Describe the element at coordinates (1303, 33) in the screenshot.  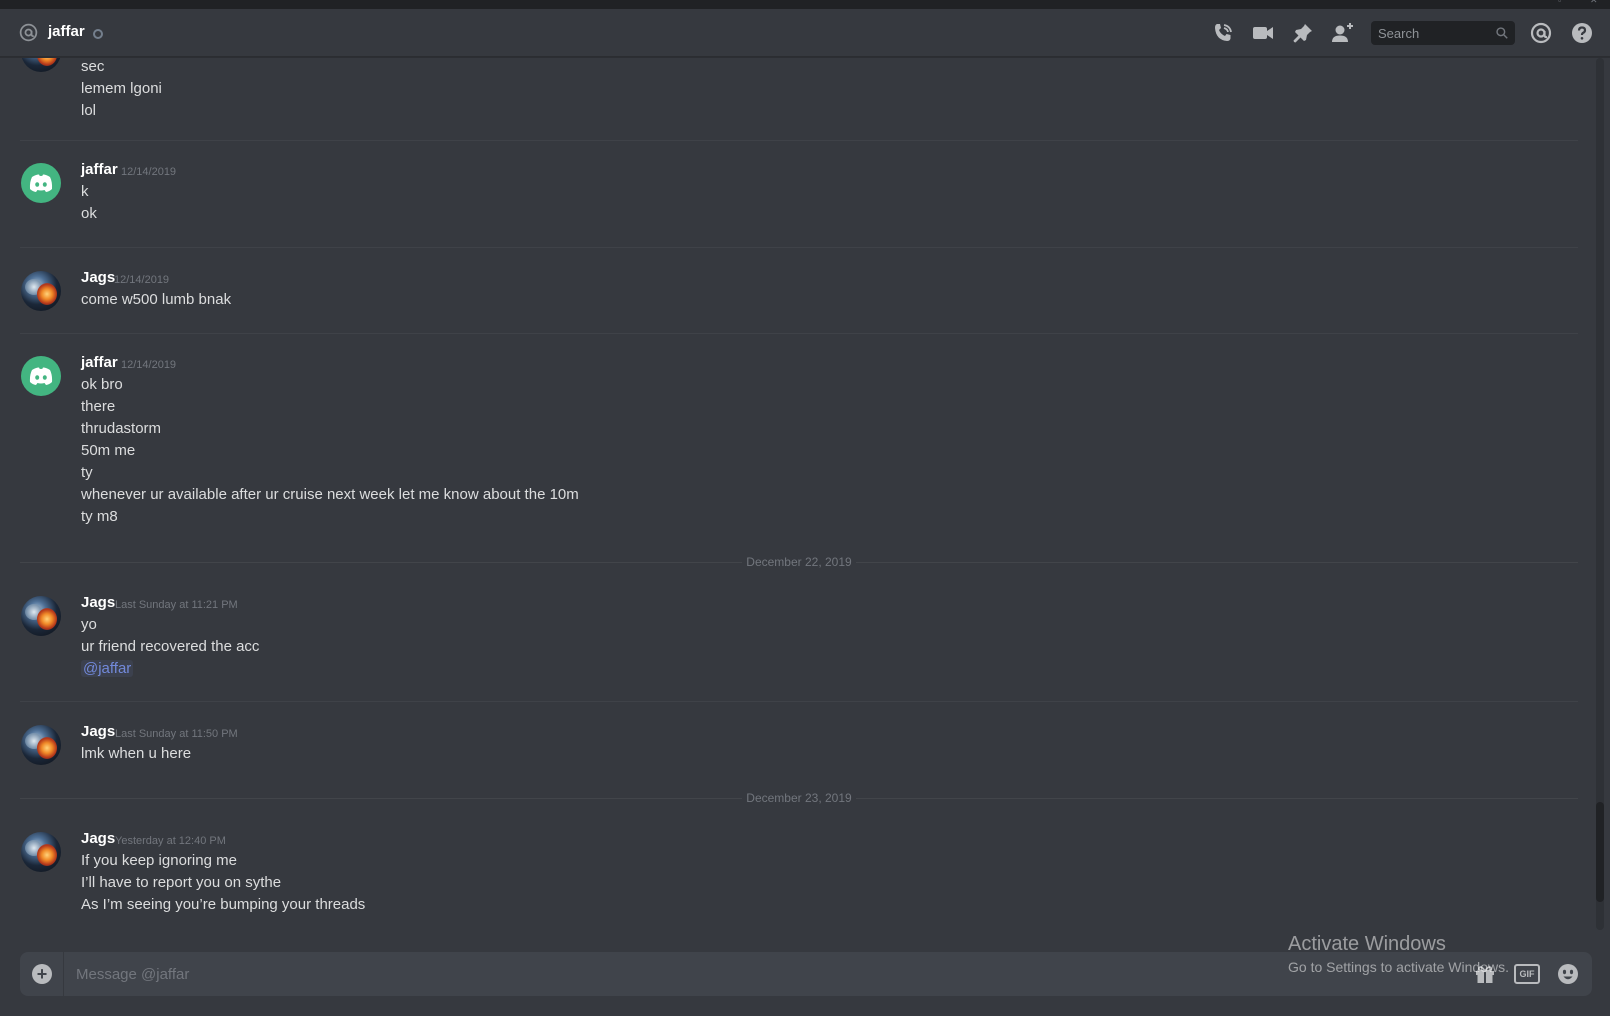
I see `pin-icon` at that location.